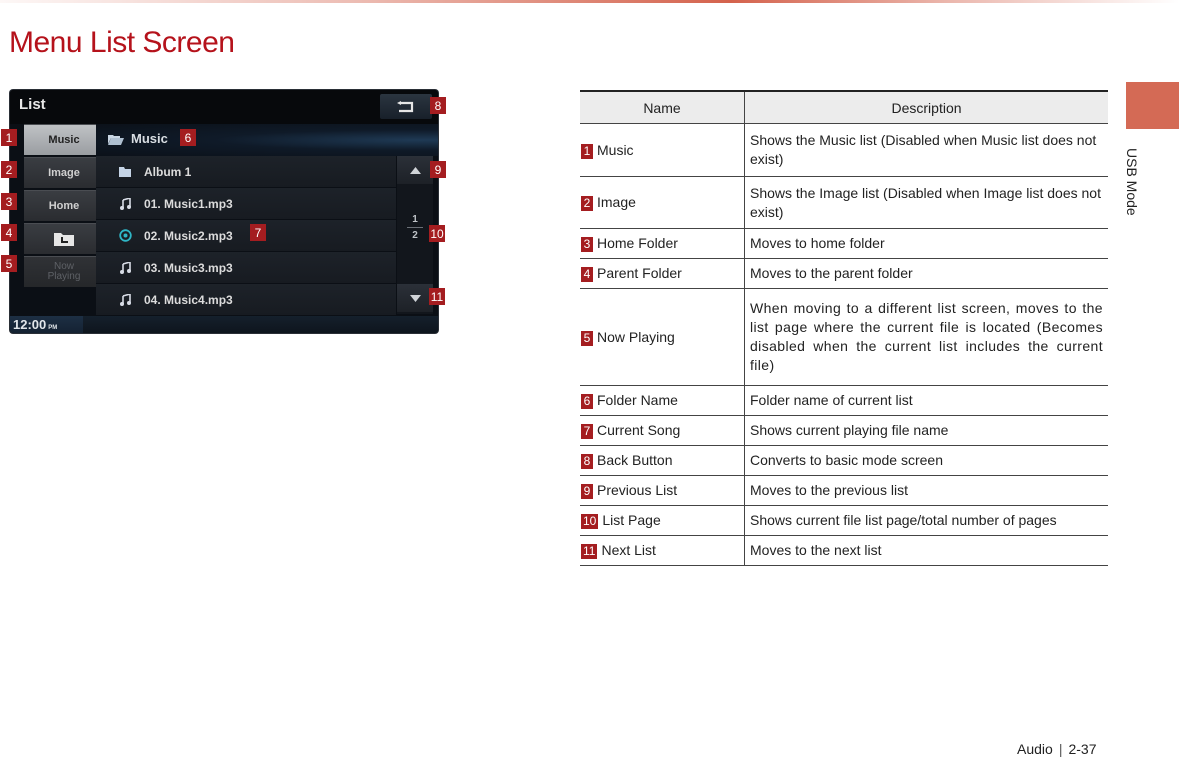 This screenshot has height=759, width=1179. I want to click on row-name: Now Playing, so click(636, 336).